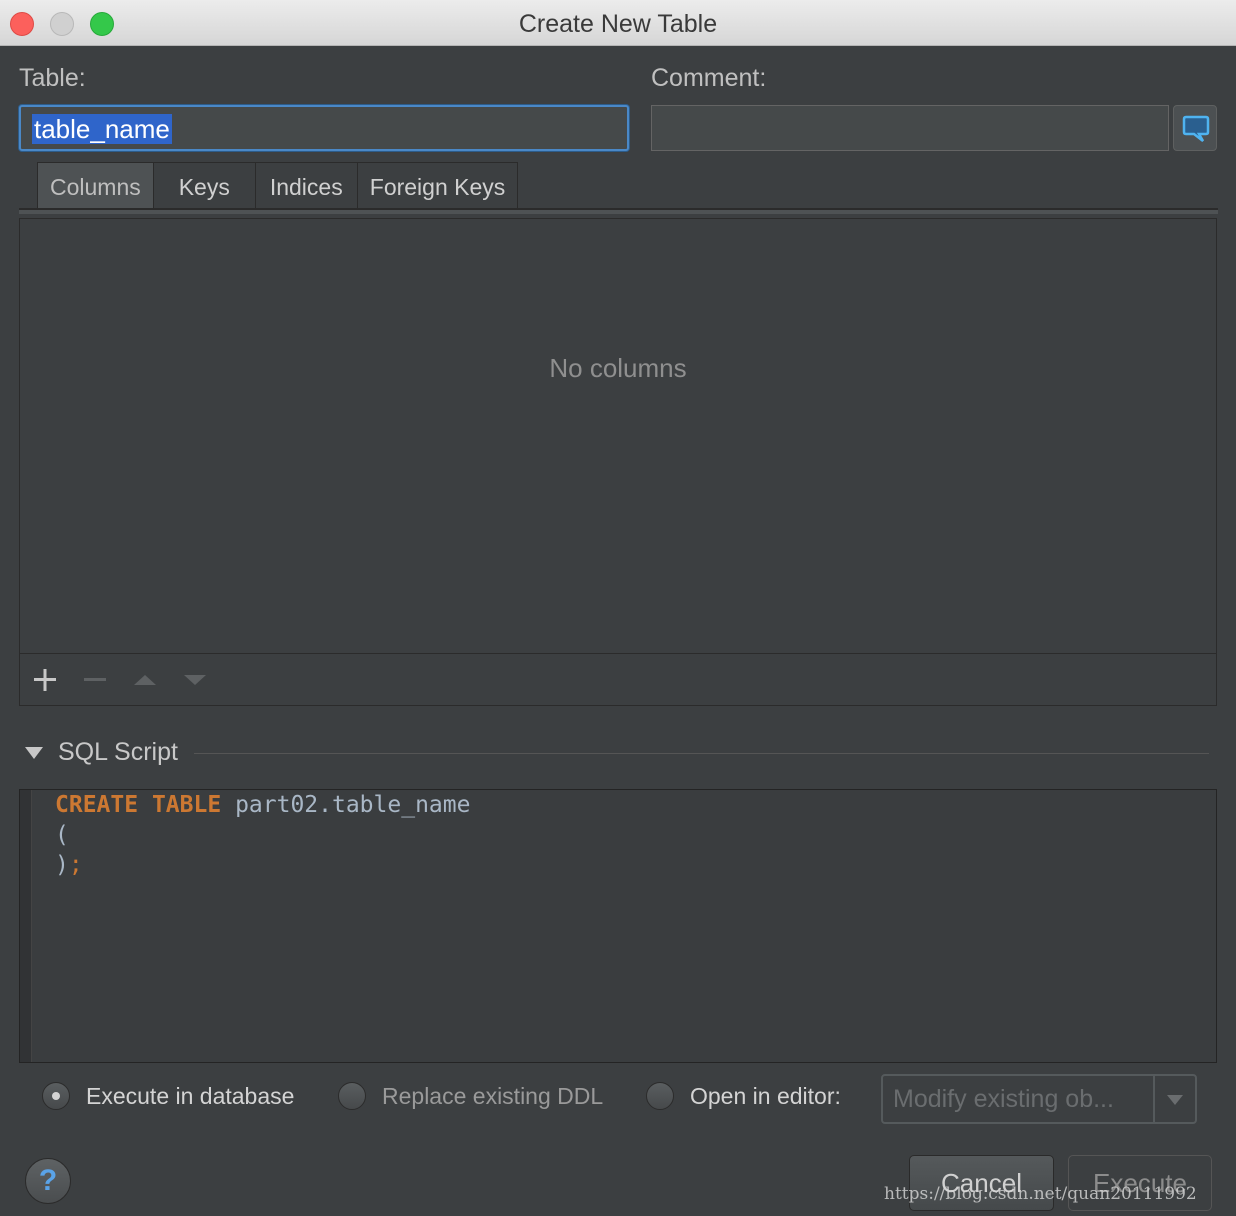 The image size is (1236, 1216). I want to click on sql-keyword-create: CREATE, so click(97, 805).